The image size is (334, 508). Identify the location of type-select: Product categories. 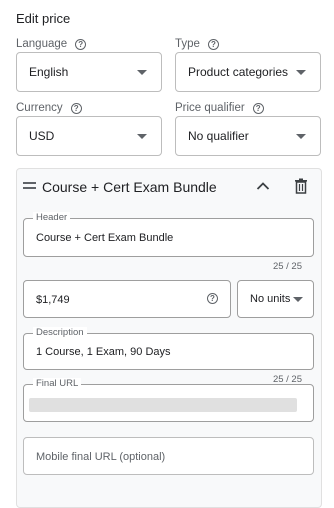
(248, 72).